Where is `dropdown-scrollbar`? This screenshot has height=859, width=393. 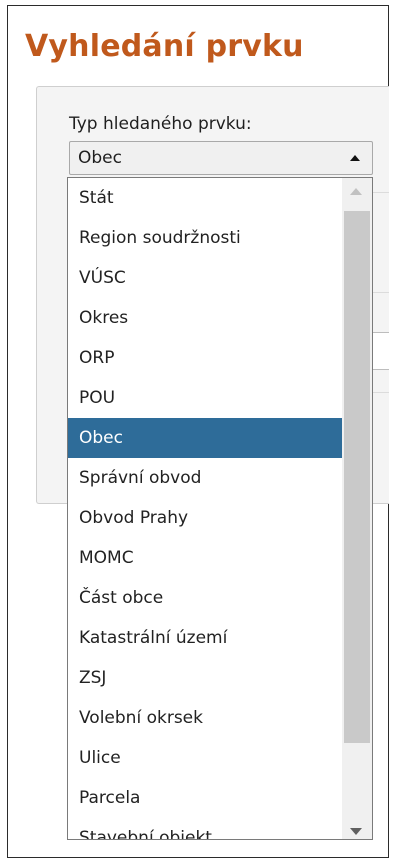 dropdown-scrollbar is located at coordinates (357, 508).